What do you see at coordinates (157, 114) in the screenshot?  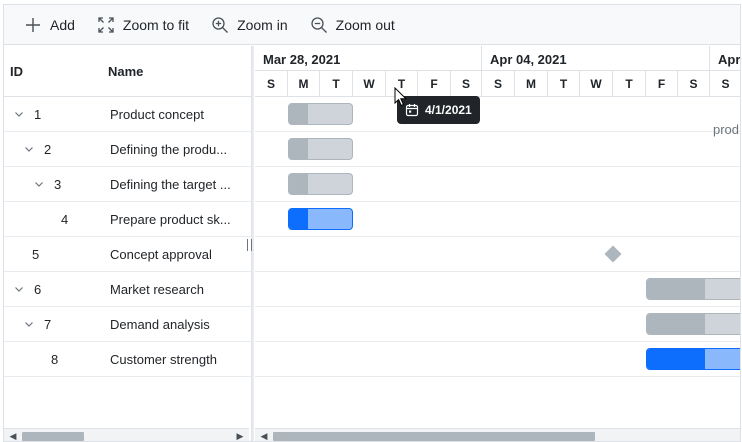 I see `row-name: Product concept` at bounding box center [157, 114].